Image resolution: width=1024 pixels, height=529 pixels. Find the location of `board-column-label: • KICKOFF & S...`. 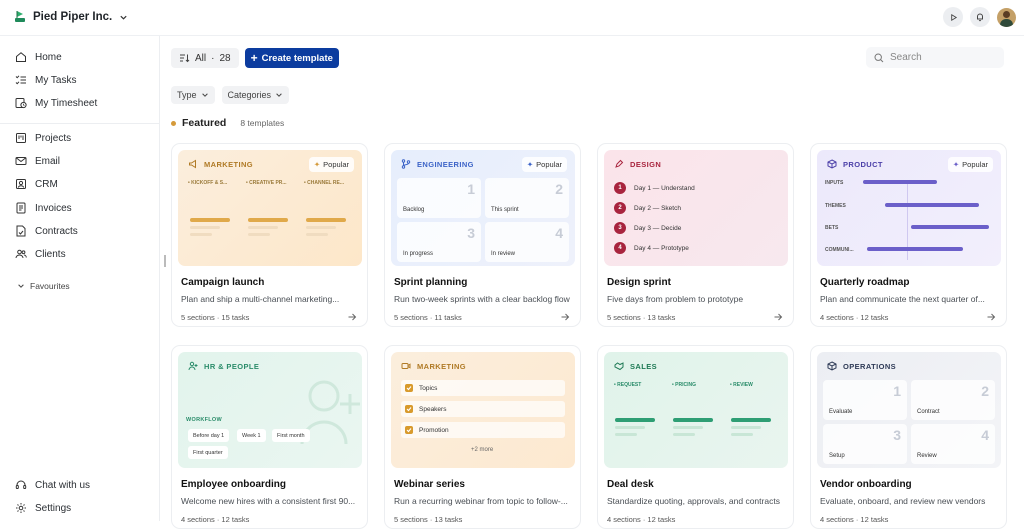

board-column-label: • KICKOFF & S... is located at coordinates (208, 183).